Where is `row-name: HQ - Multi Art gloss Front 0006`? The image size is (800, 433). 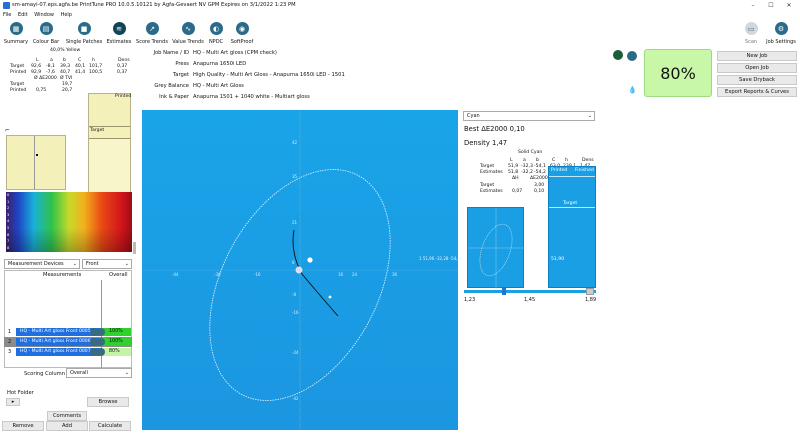
row-name: HQ - Multi Art gloss Front 0006 is located at coordinates (55, 341).